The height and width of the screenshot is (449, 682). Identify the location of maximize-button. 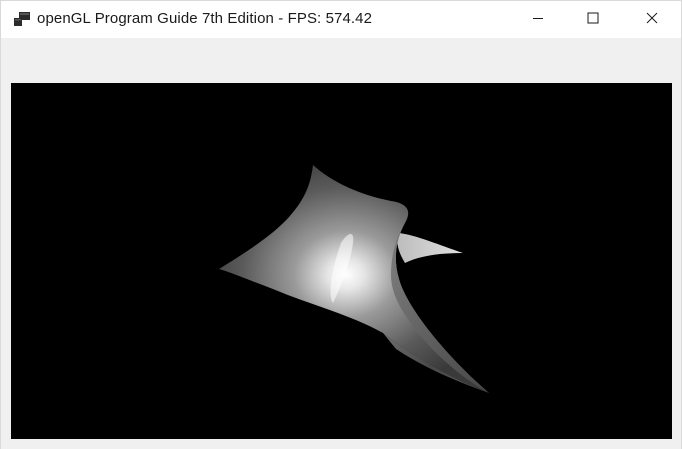
(593, 19).